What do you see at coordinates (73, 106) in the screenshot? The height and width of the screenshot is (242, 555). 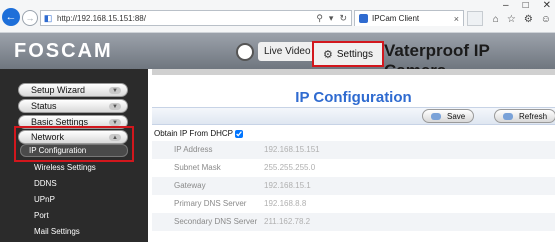 I see `sidebar-item-status: Status ▼` at bounding box center [73, 106].